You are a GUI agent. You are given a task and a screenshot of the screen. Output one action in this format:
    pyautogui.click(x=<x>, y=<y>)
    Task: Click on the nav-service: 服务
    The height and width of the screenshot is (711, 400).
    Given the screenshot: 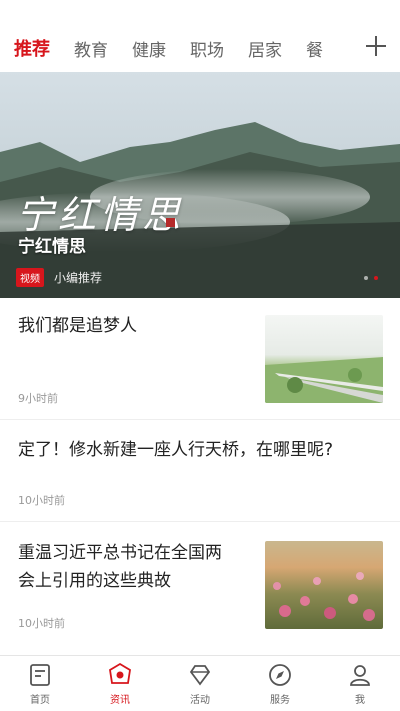 What is the action you would take?
    pyautogui.click(x=280, y=683)
    